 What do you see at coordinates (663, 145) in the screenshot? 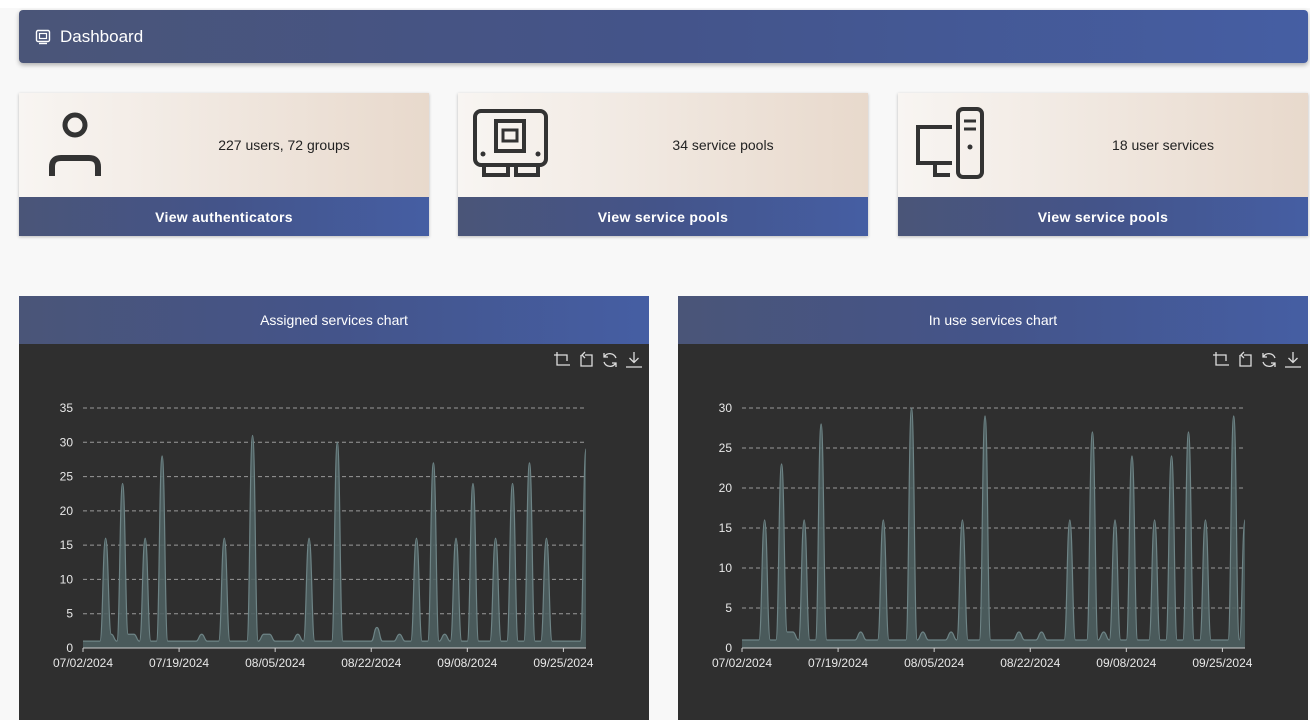
I see `card-body: 34 service pools` at bounding box center [663, 145].